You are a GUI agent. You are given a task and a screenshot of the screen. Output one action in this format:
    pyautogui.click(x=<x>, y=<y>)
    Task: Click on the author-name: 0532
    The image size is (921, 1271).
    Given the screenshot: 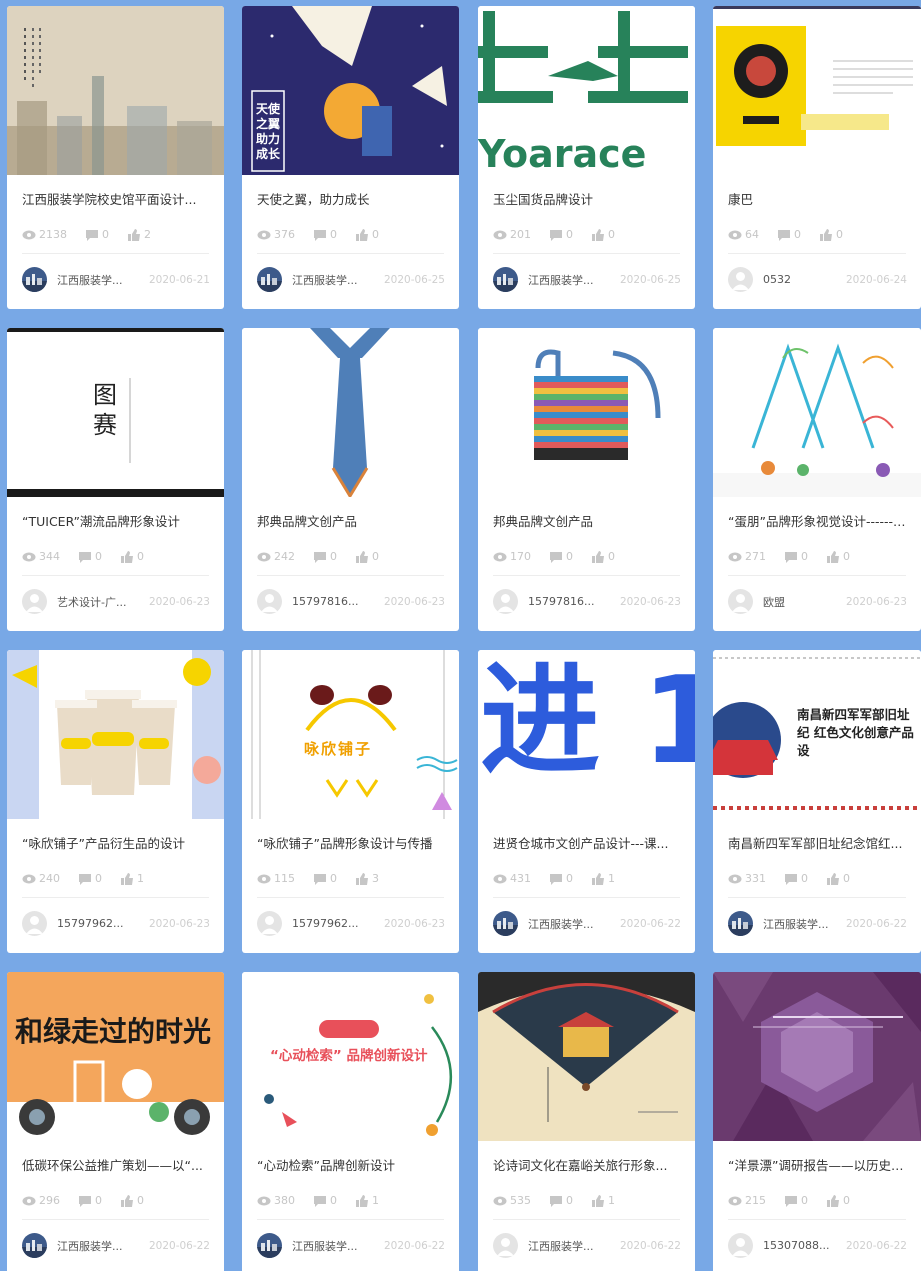 What is the action you would take?
    pyautogui.click(x=777, y=279)
    